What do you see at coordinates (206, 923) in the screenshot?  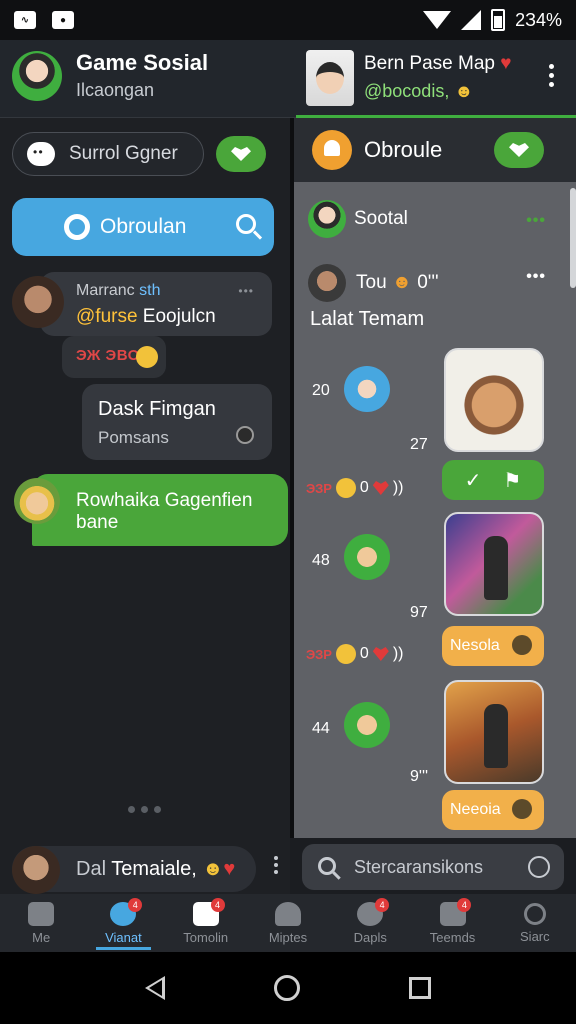 I see `tab-tomolin: 4 Tomolin` at bounding box center [206, 923].